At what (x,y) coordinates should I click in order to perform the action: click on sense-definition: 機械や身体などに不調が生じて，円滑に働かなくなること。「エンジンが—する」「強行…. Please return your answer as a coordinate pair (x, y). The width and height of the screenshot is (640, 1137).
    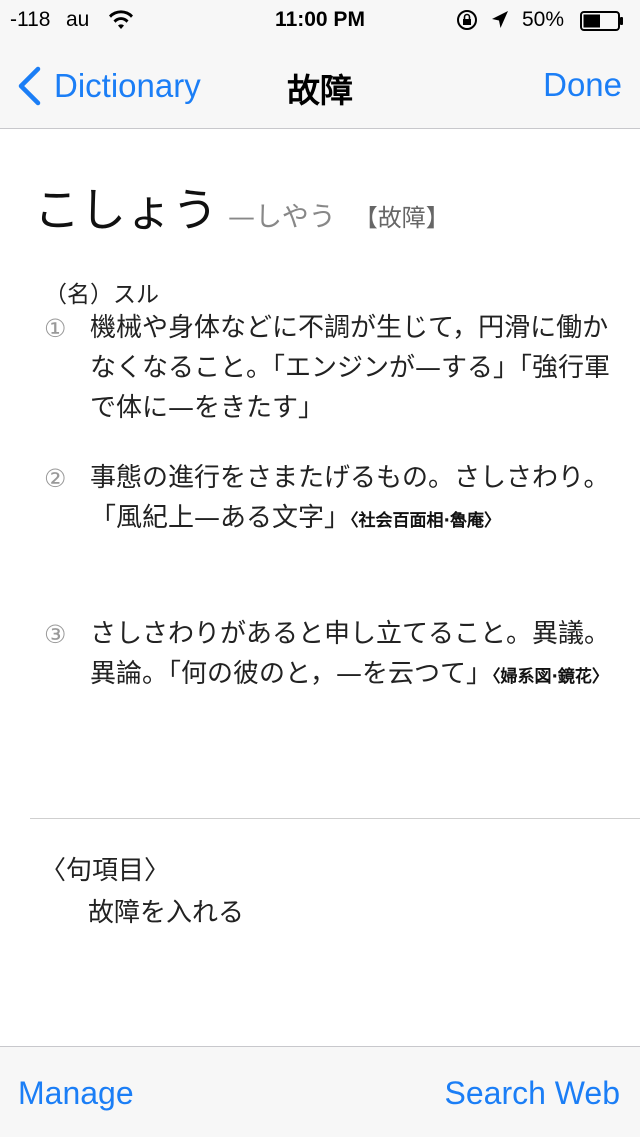
    Looking at the image, I should click on (350, 368).